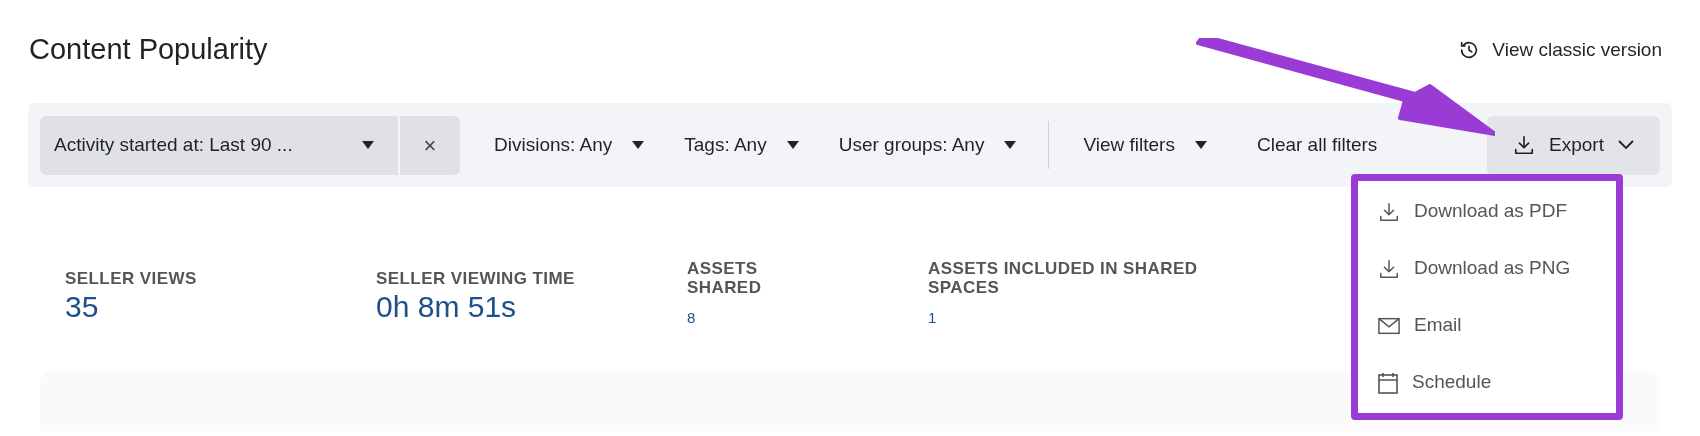 This screenshot has width=1700, height=436. What do you see at coordinates (1573, 145) in the screenshot?
I see `export-button: Export` at bounding box center [1573, 145].